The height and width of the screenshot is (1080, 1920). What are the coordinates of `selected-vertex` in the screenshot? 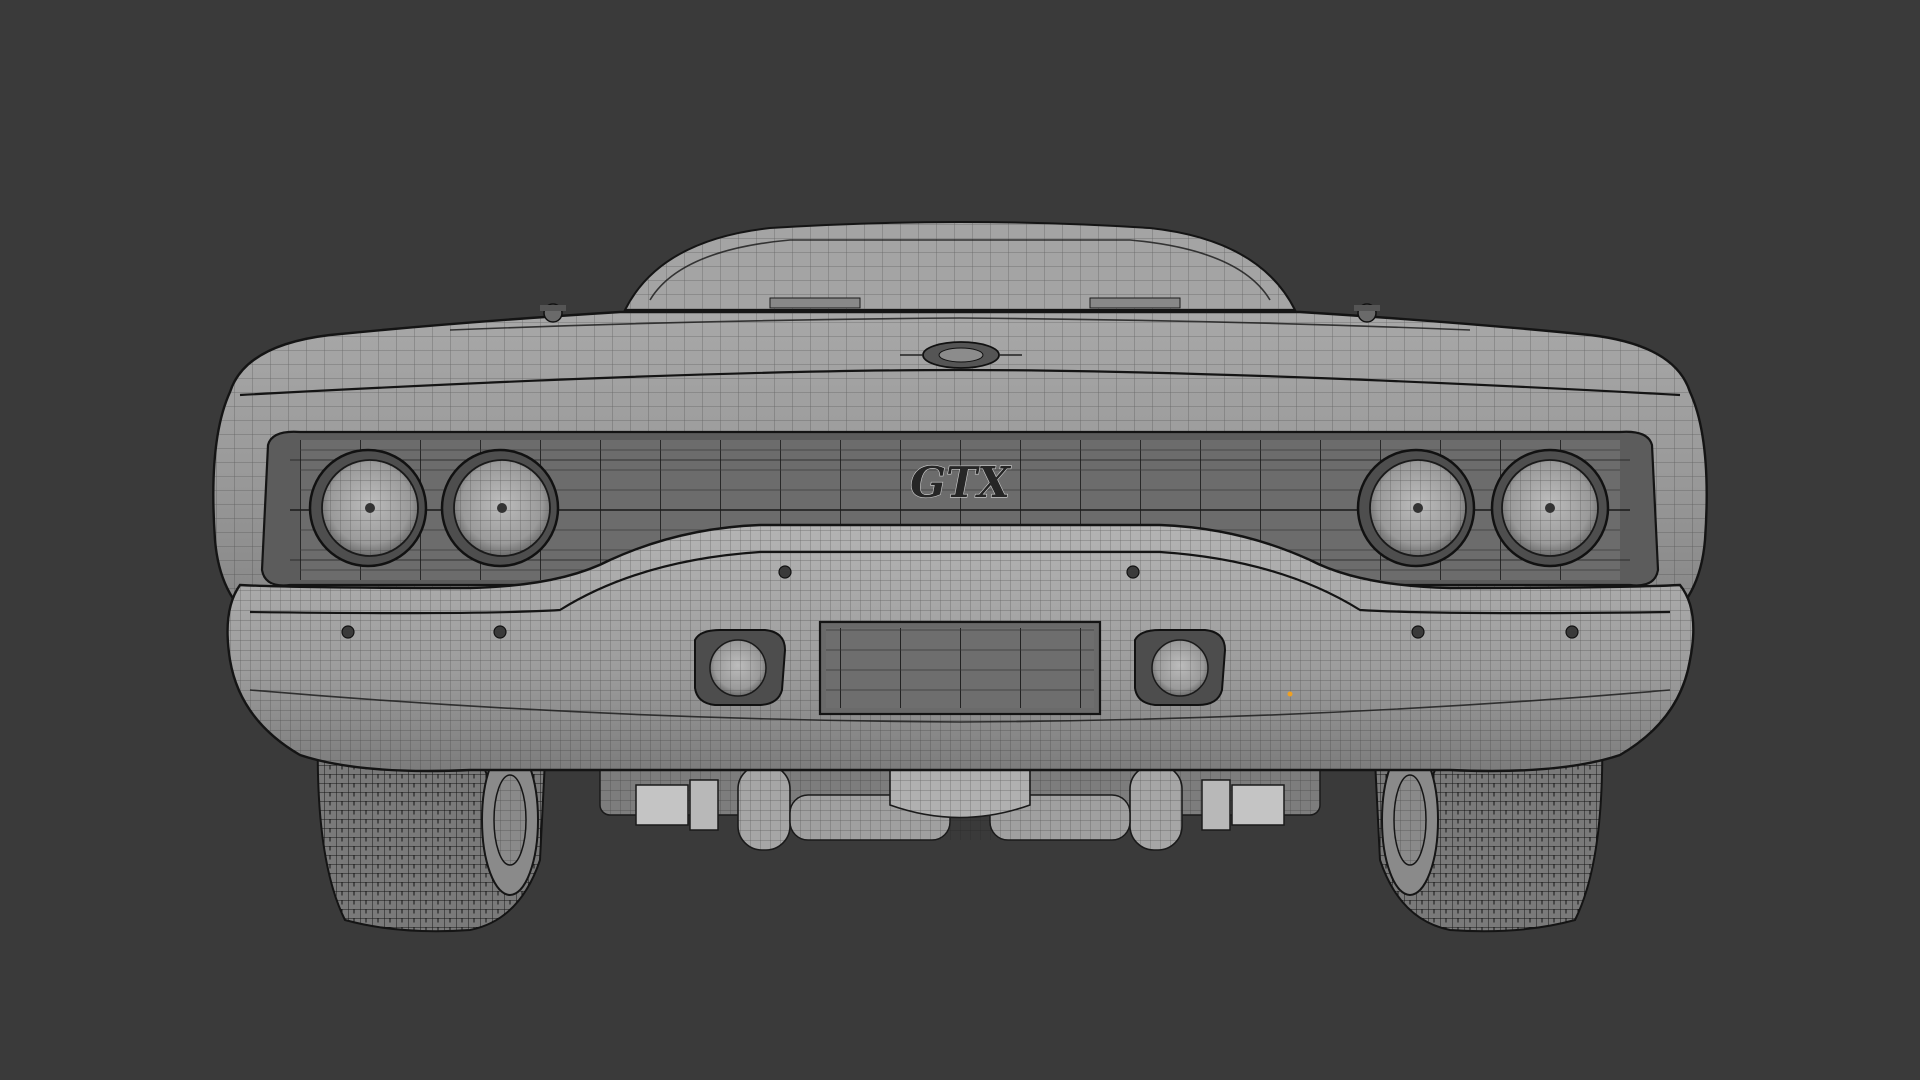 It's located at (1290, 694).